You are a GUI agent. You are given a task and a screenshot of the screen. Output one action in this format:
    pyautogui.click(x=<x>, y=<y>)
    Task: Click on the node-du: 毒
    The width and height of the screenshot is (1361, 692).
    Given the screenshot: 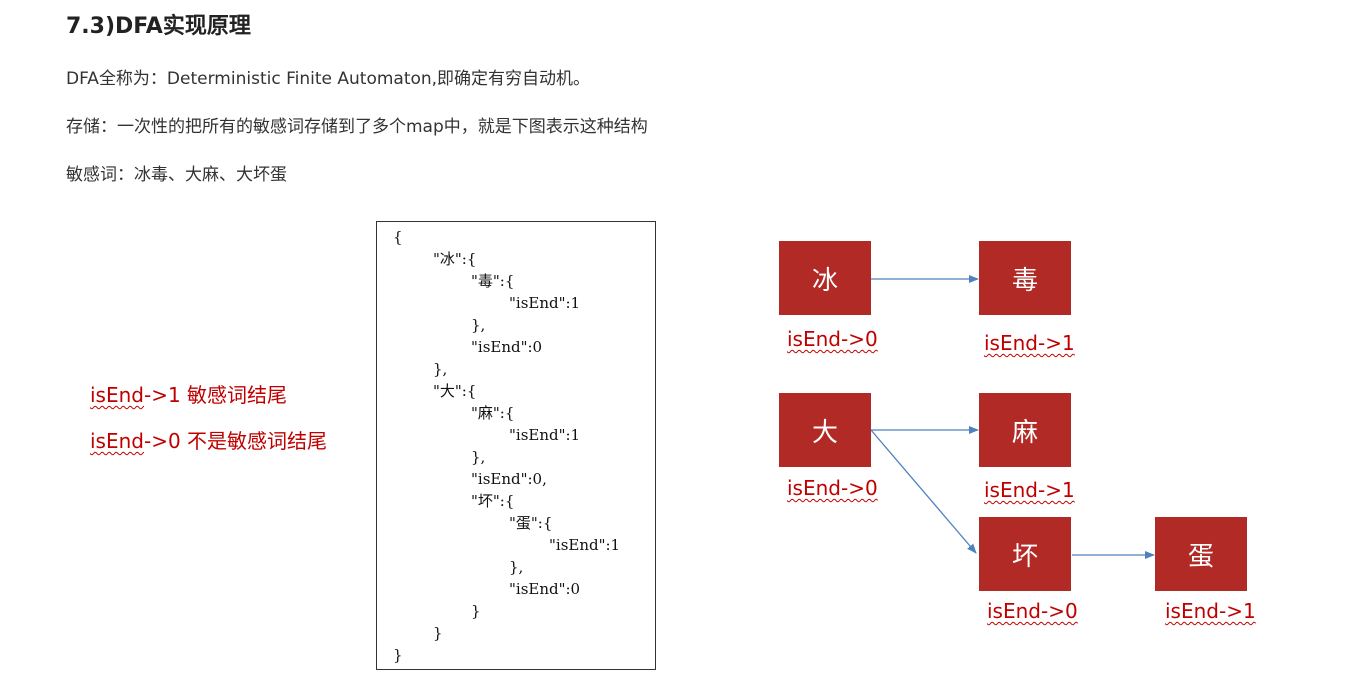 What is the action you would take?
    pyautogui.click(x=1025, y=278)
    